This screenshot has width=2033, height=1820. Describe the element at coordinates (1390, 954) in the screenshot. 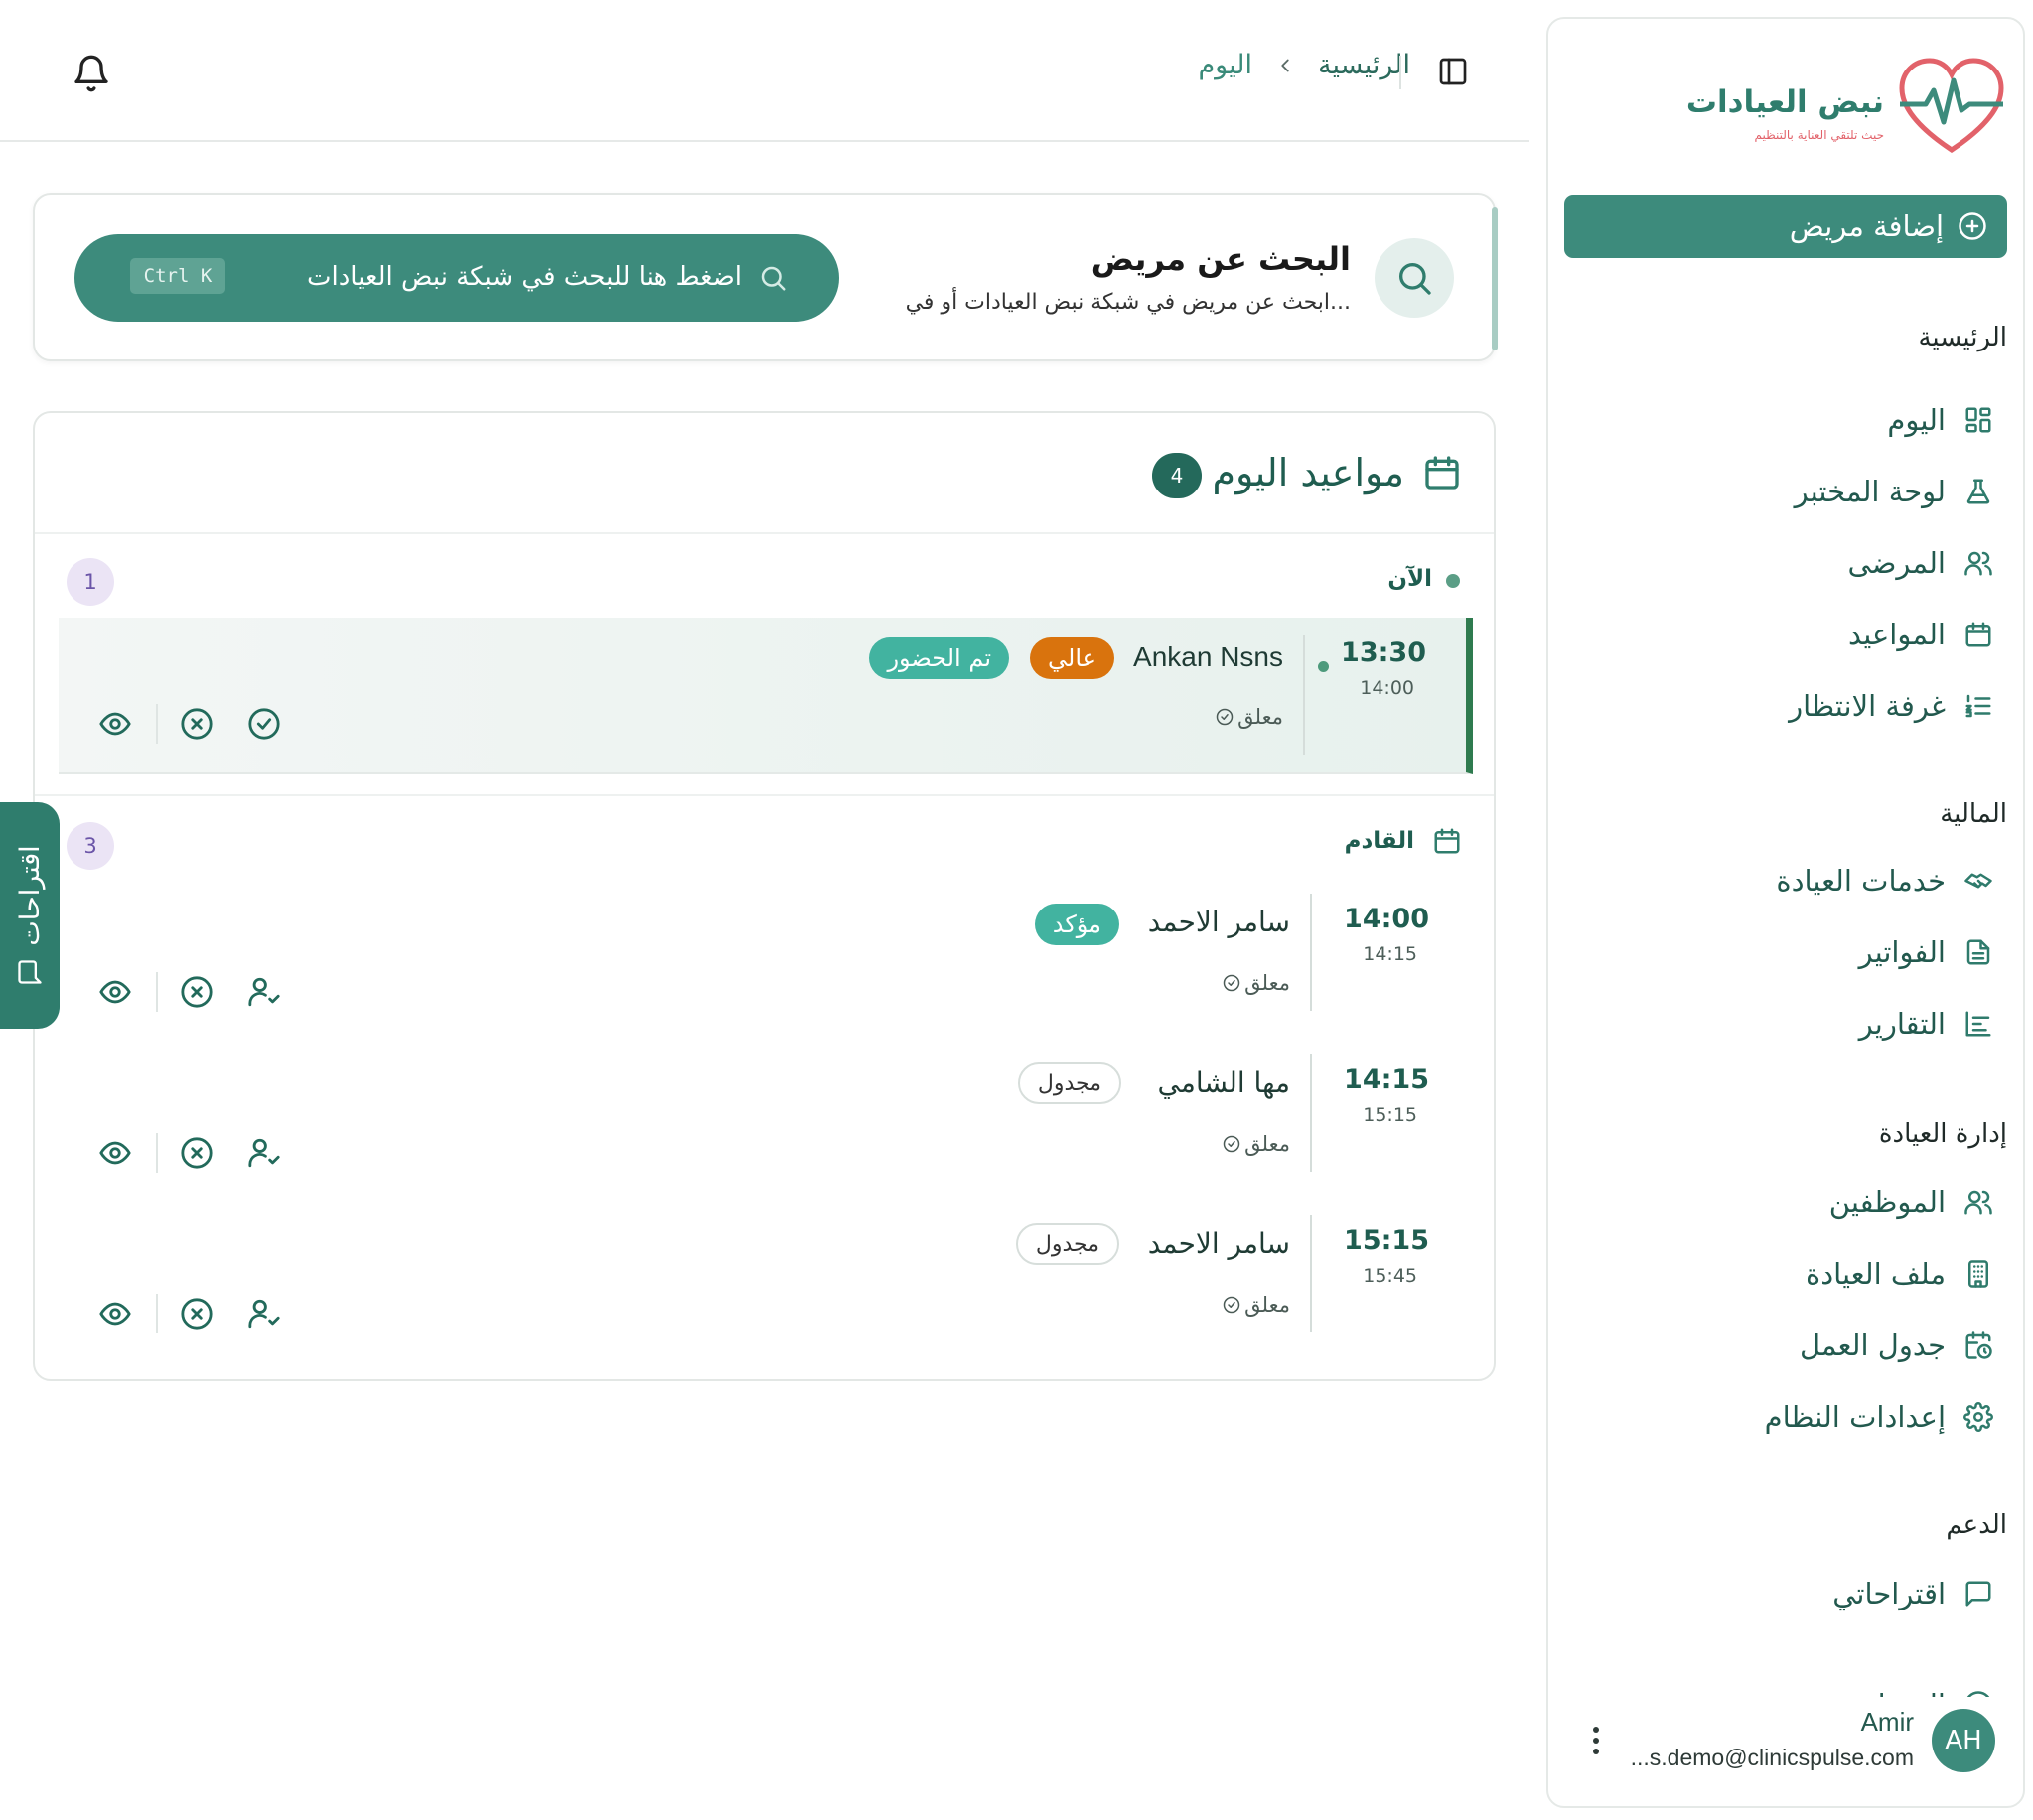

I see `appointment-end-time: 14:15` at that location.